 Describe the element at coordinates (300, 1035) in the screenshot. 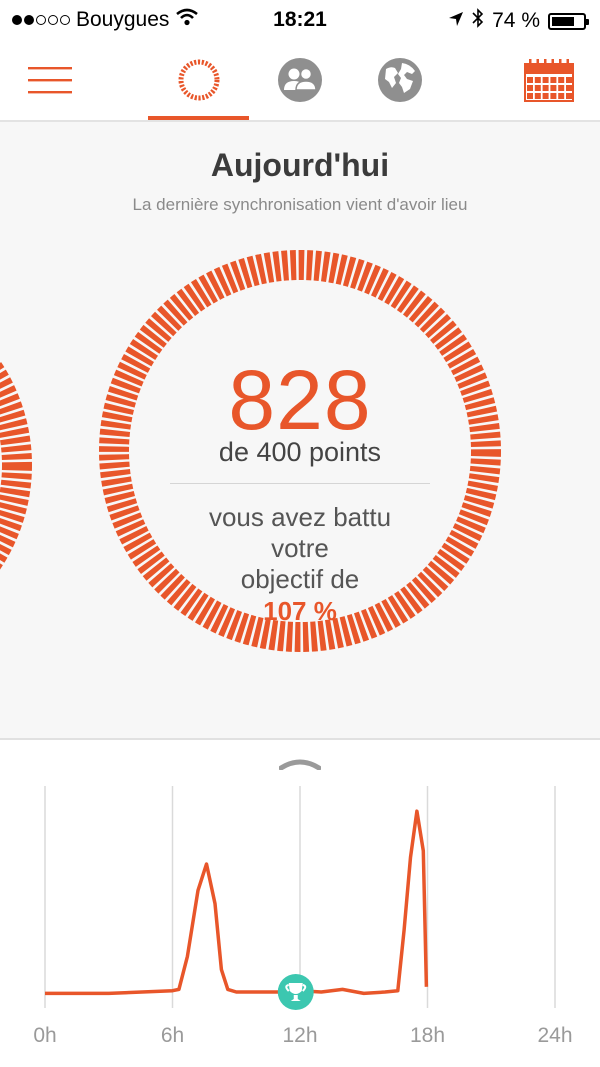

I see `x-tick-label: 12h` at that location.